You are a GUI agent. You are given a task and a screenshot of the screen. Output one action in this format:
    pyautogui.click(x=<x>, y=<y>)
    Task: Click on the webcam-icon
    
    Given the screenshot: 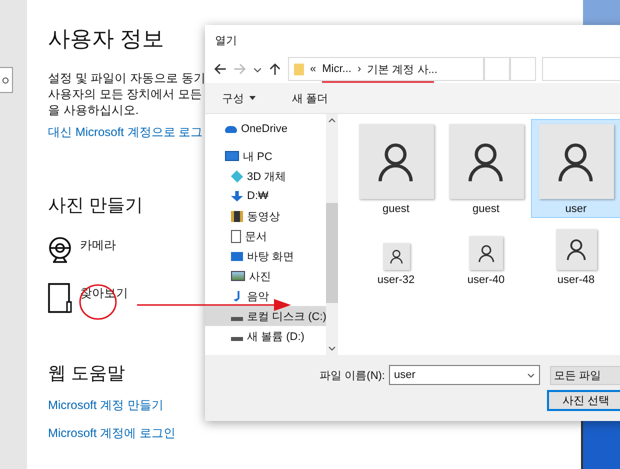 What is the action you would take?
    pyautogui.click(x=60, y=250)
    